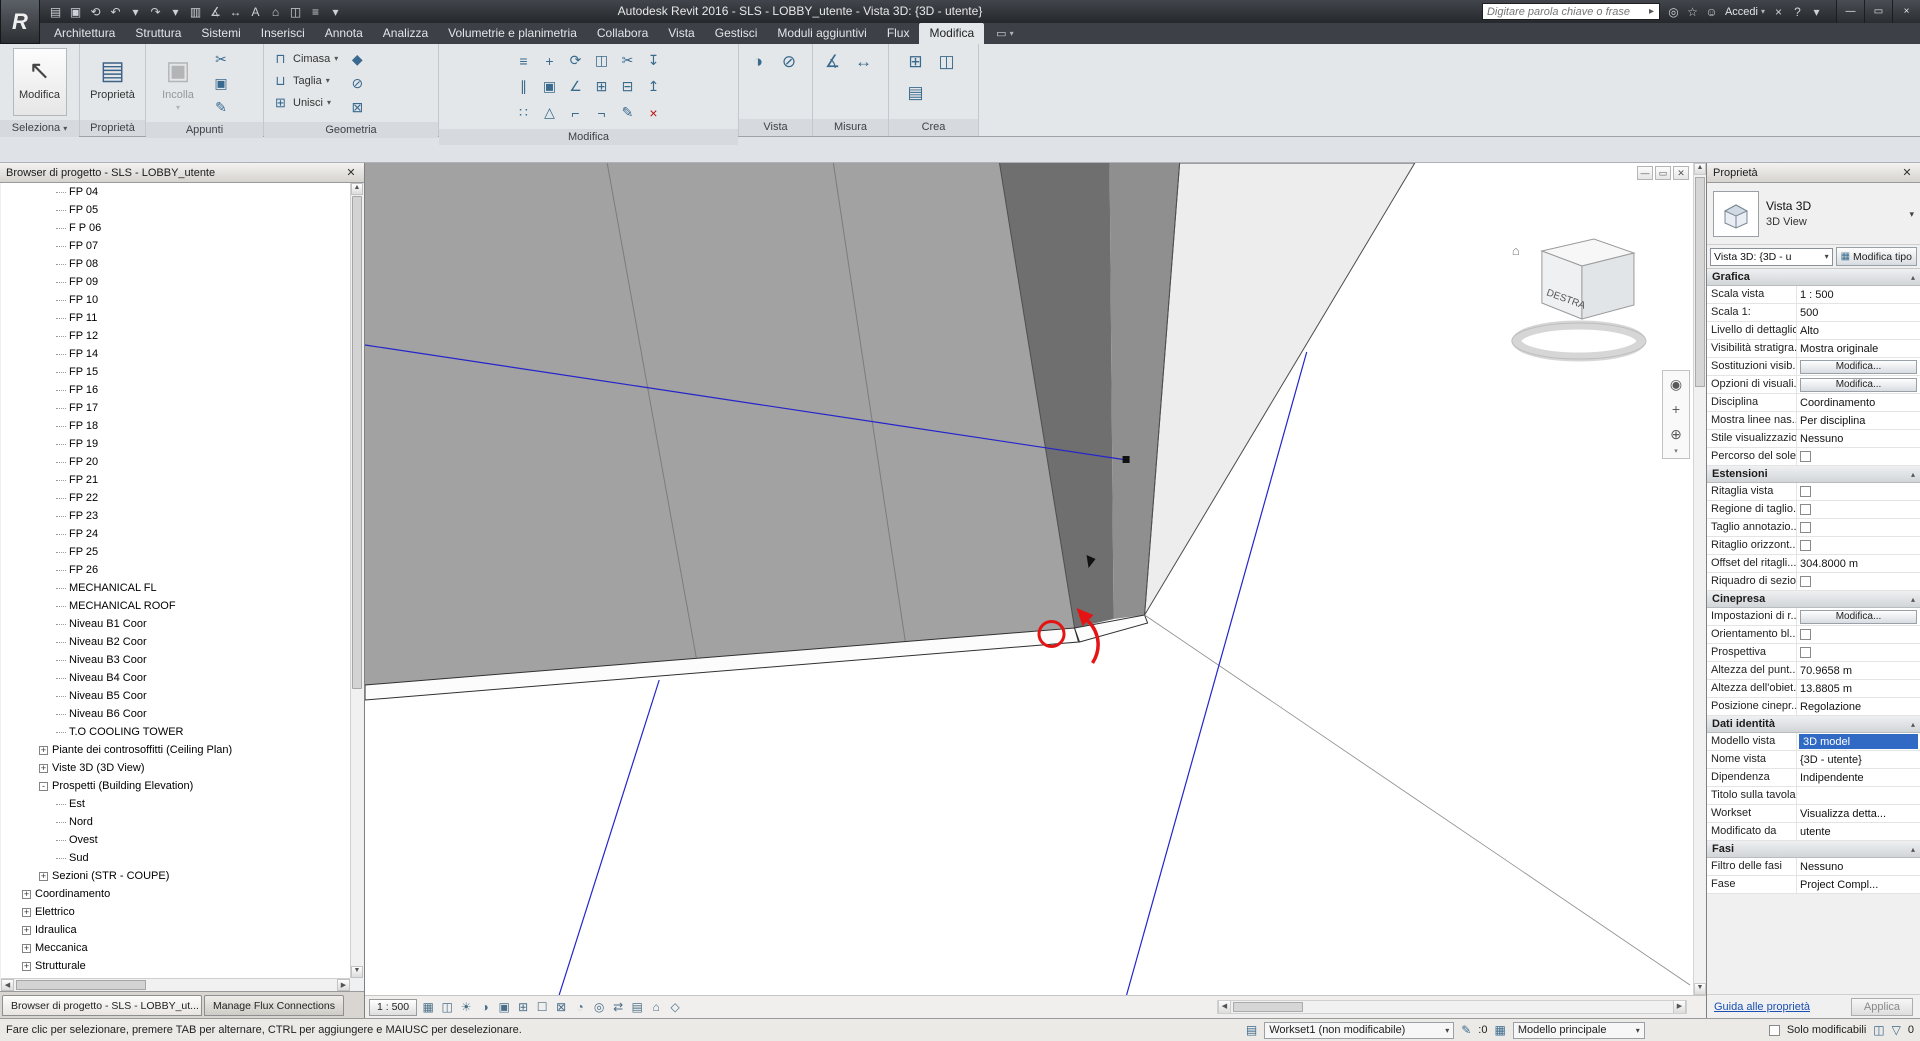 The width and height of the screenshot is (1920, 1041). What do you see at coordinates (653, 86) in the screenshot?
I see `unpin-icon: ↥` at bounding box center [653, 86].